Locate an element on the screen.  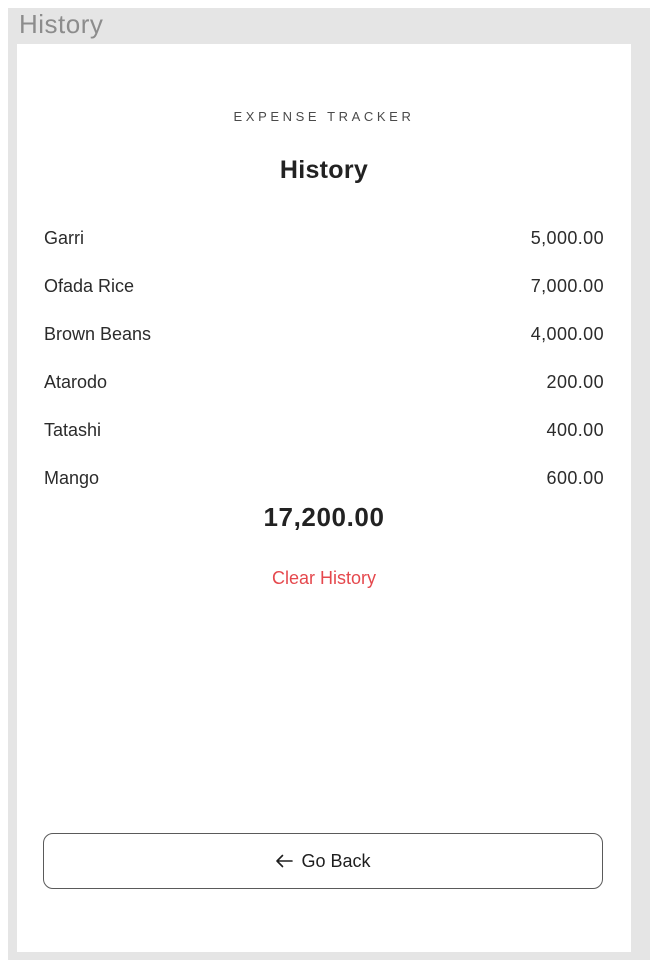
history-item-name: Atarodo is located at coordinates (76, 381).